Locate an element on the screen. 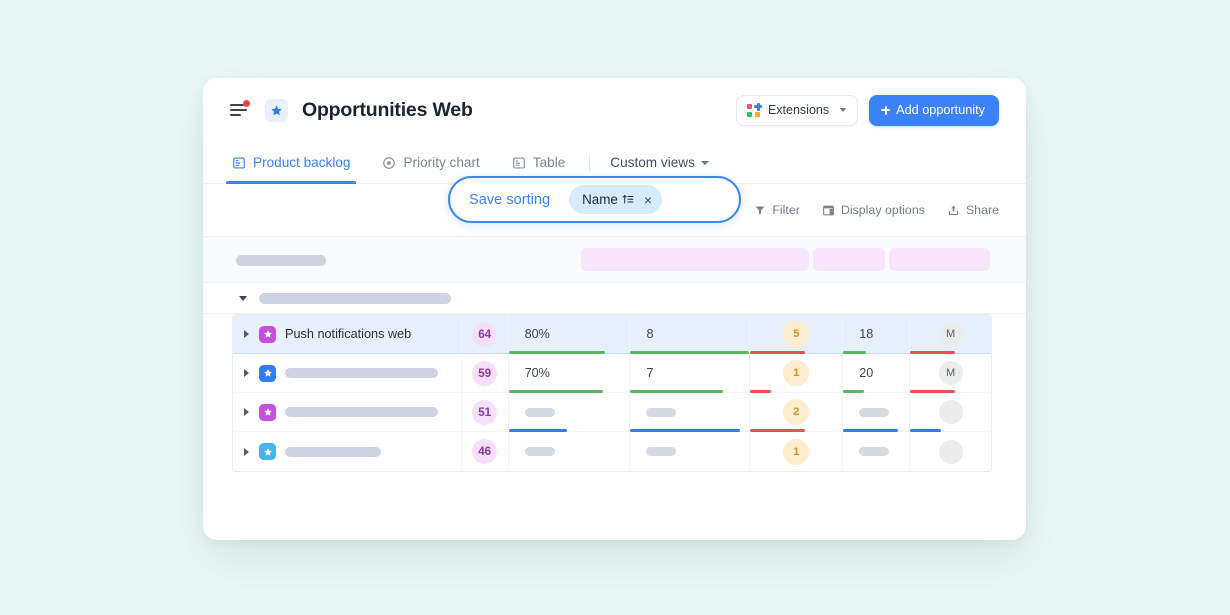 The height and width of the screenshot is (615, 1230). filter-button: Filter is located at coordinates (777, 210).